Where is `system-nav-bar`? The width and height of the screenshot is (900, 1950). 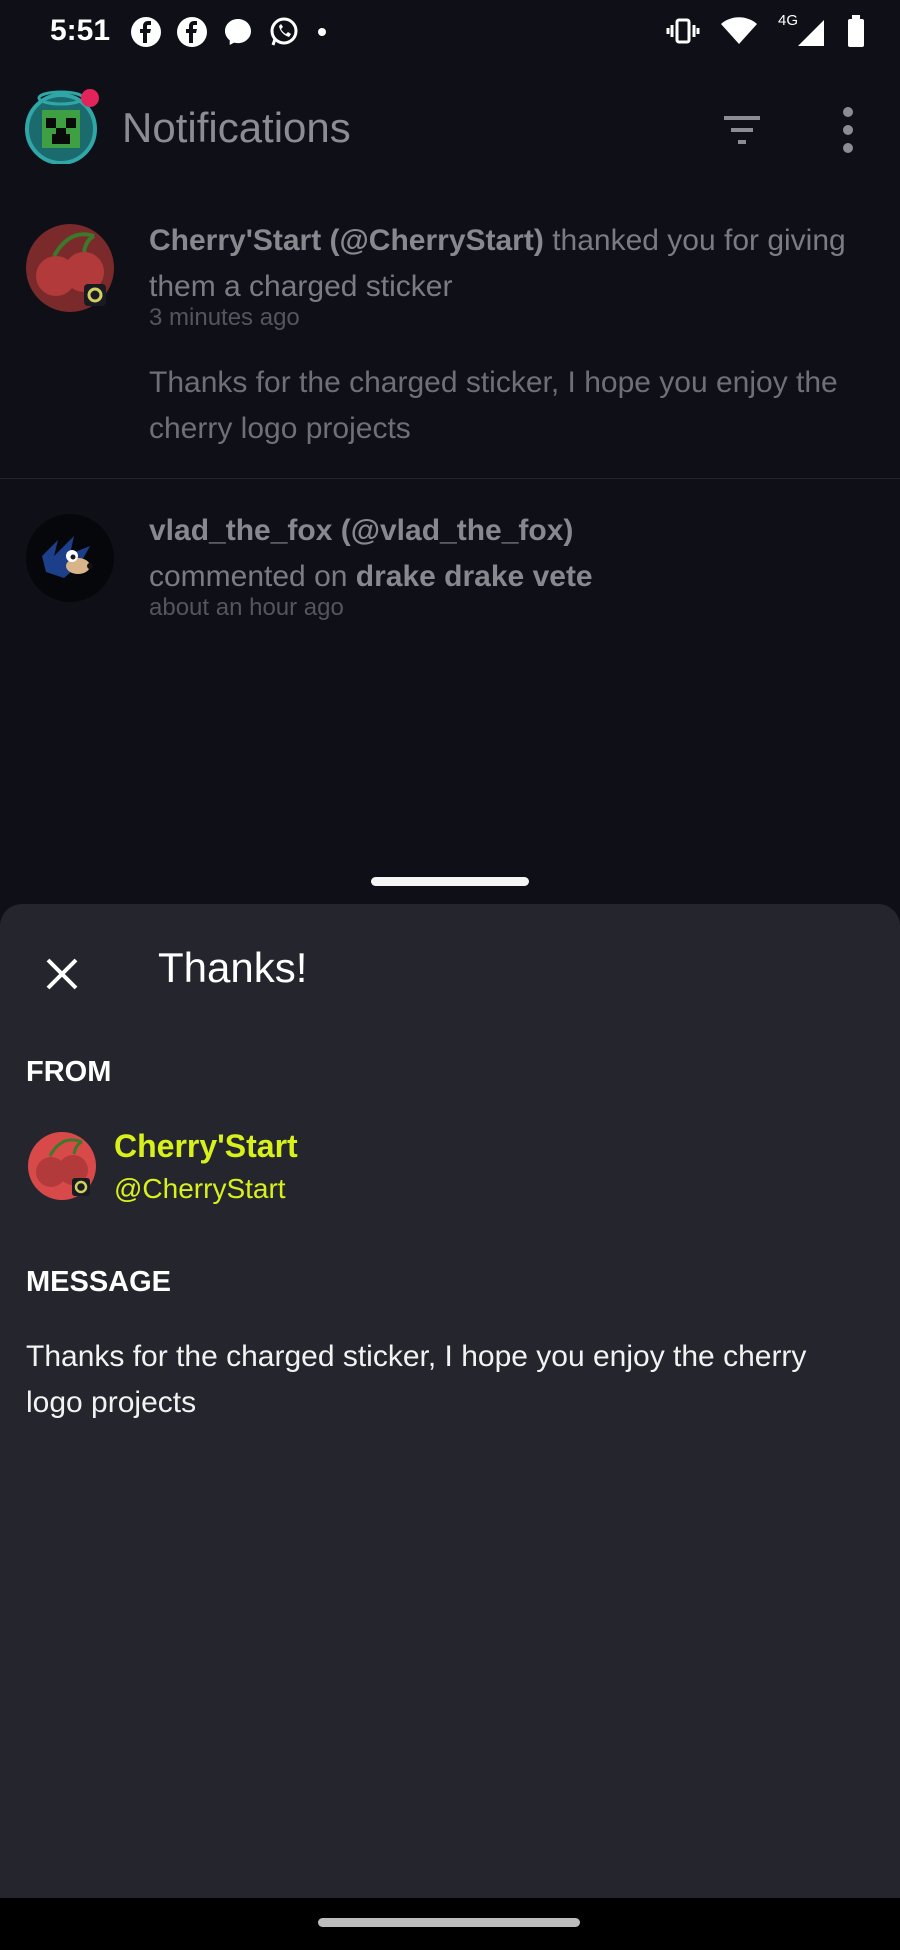 system-nav-bar is located at coordinates (450, 1924).